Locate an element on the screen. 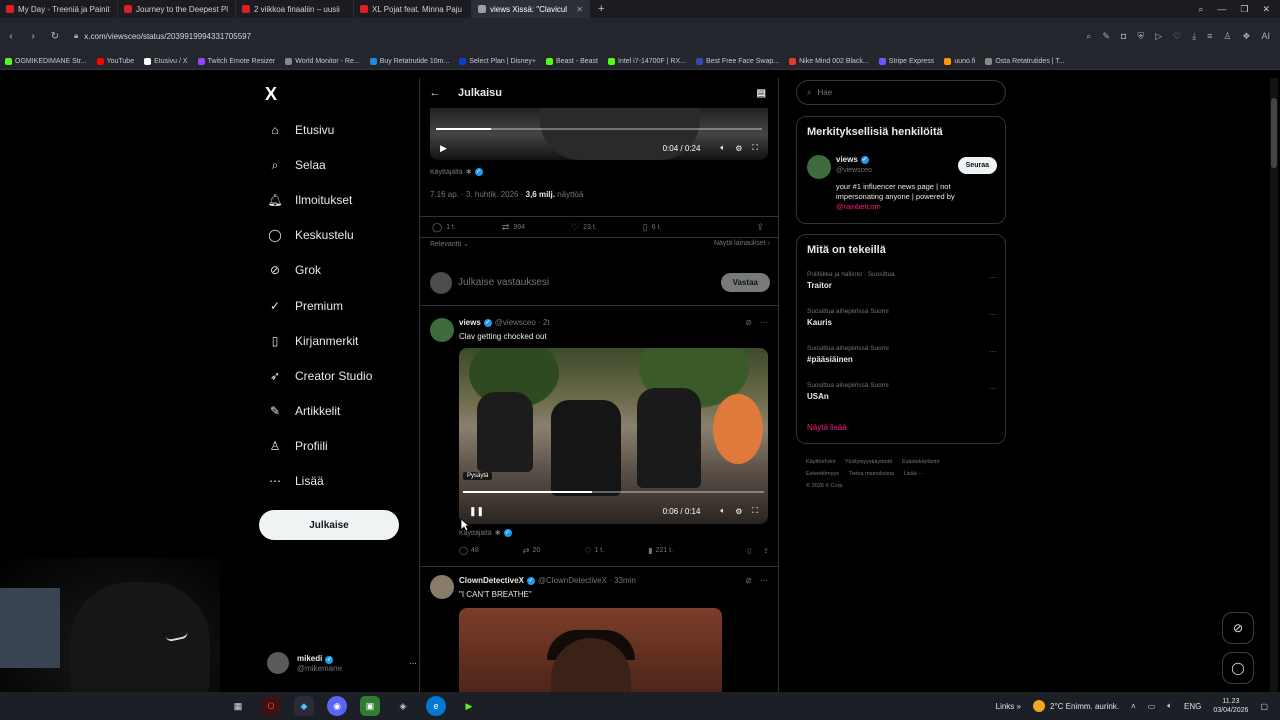 This screenshot has height=720, width=1280. reload-icon: ↻ is located at coordinates (55, 36).